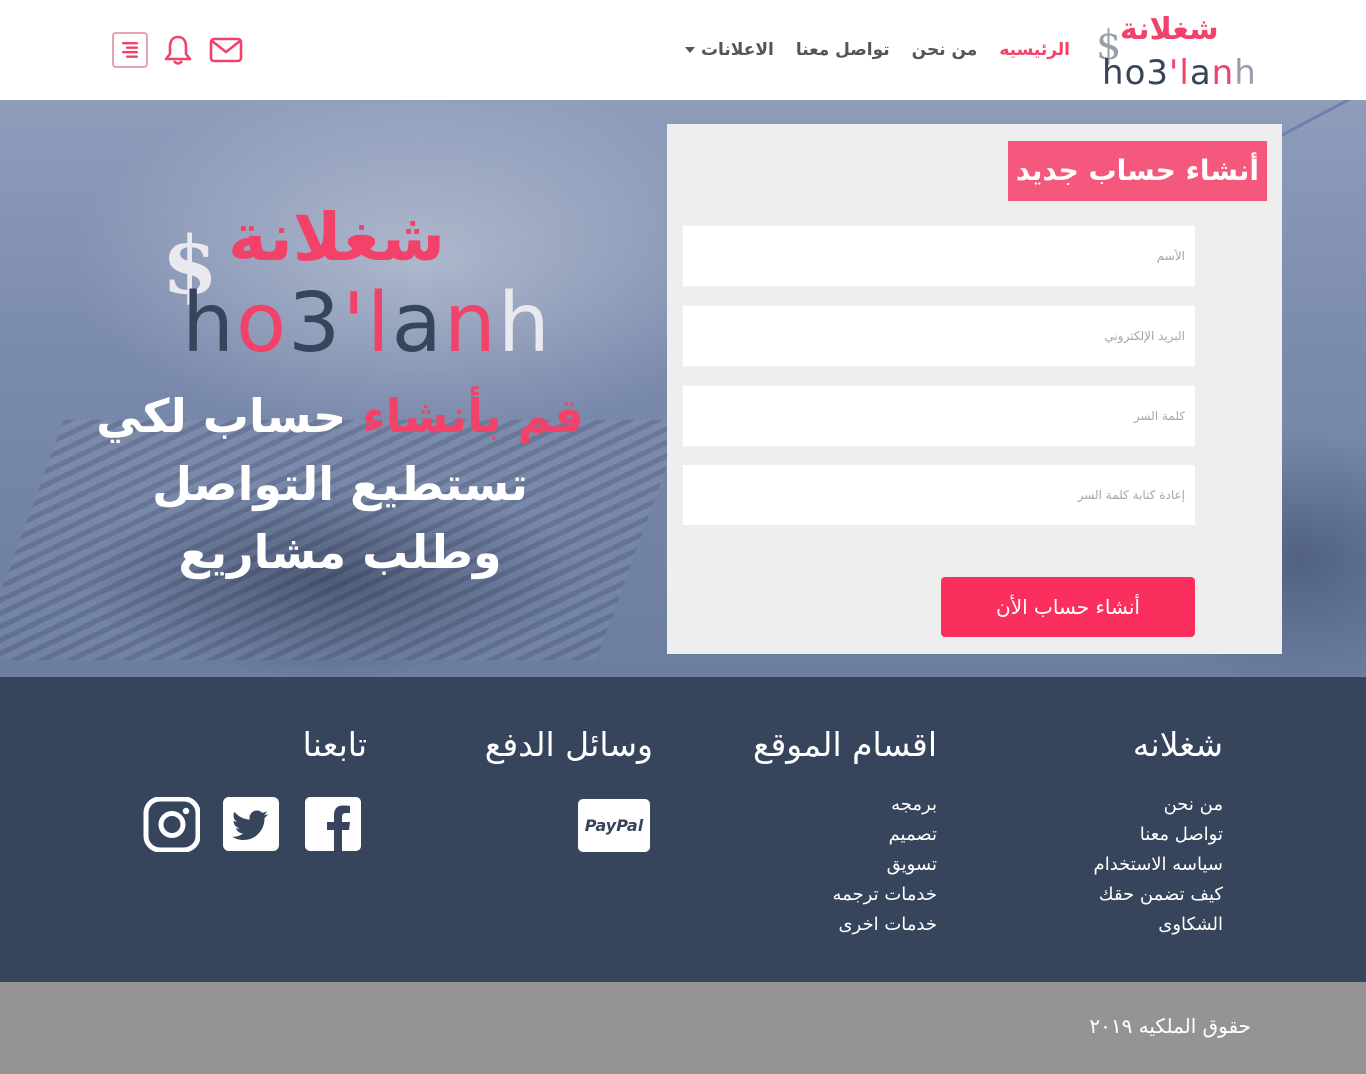 The width and height of the screenshot is (1366, 1074). Describe the element at coordinates (1034, 50) in the screenshot. I see `nav-home: الرئيسيه` at that location.